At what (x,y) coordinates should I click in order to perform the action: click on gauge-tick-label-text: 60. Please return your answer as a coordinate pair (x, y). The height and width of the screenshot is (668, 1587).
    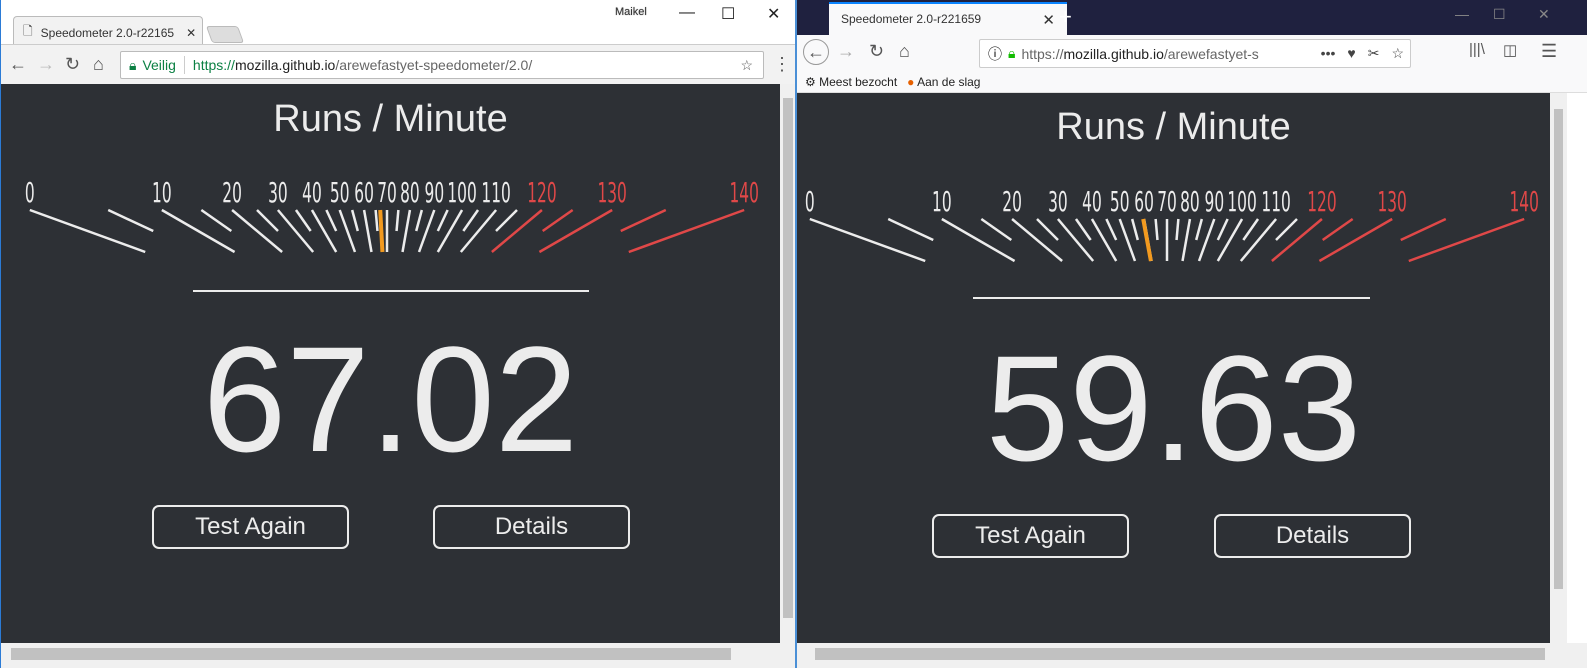
    Looking at the image, I should click on (1144, 202).